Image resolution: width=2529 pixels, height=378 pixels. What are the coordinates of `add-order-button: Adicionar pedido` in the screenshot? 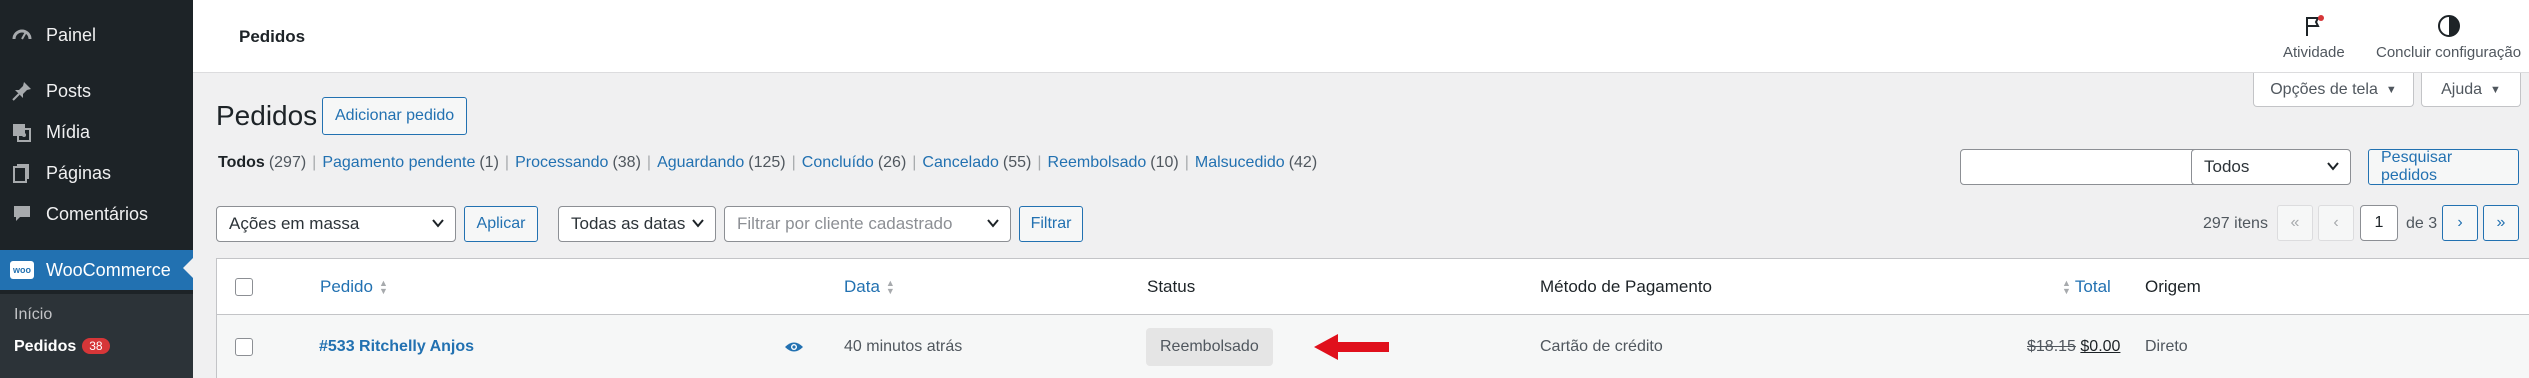 It's located at (395, 116).